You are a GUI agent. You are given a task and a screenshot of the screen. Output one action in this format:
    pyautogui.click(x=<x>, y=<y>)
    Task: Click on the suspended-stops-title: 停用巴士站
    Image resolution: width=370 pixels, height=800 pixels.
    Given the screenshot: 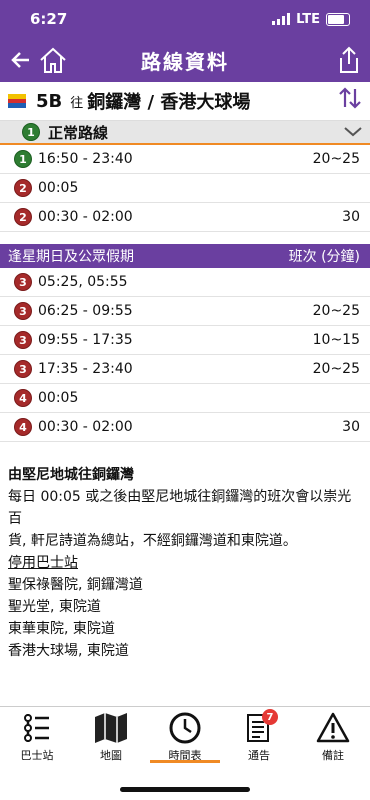 What is the action you would take?
    pyautogui.click(x=43, y=563)
    